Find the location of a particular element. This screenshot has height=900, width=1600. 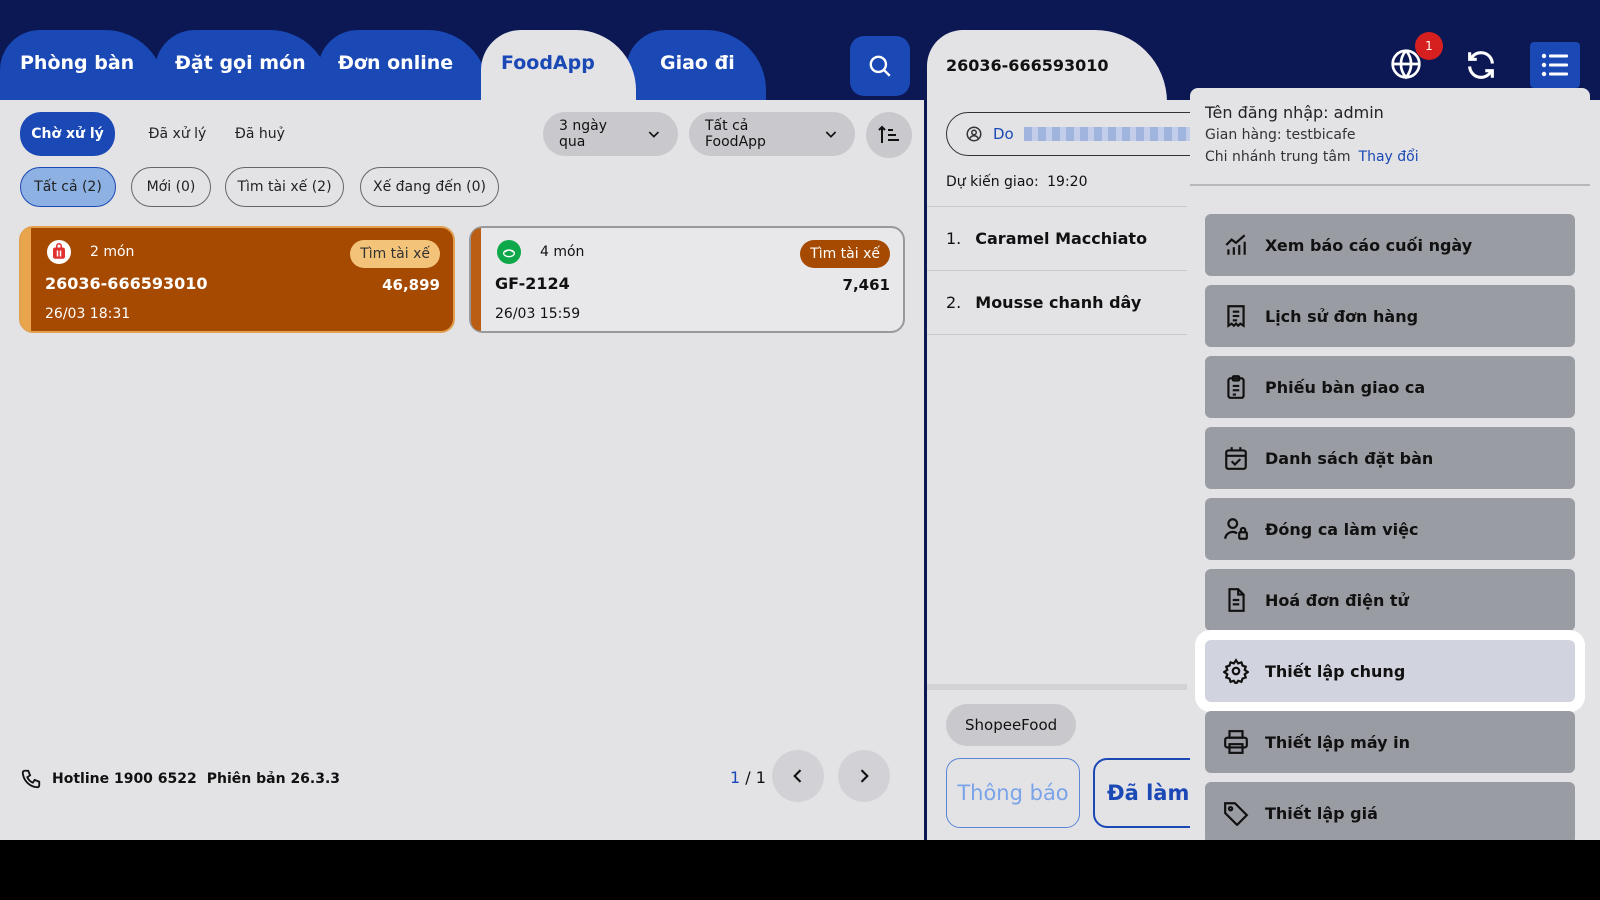

subfilter-label: Xế đang đến (0) is located at coordinates (429, 187).